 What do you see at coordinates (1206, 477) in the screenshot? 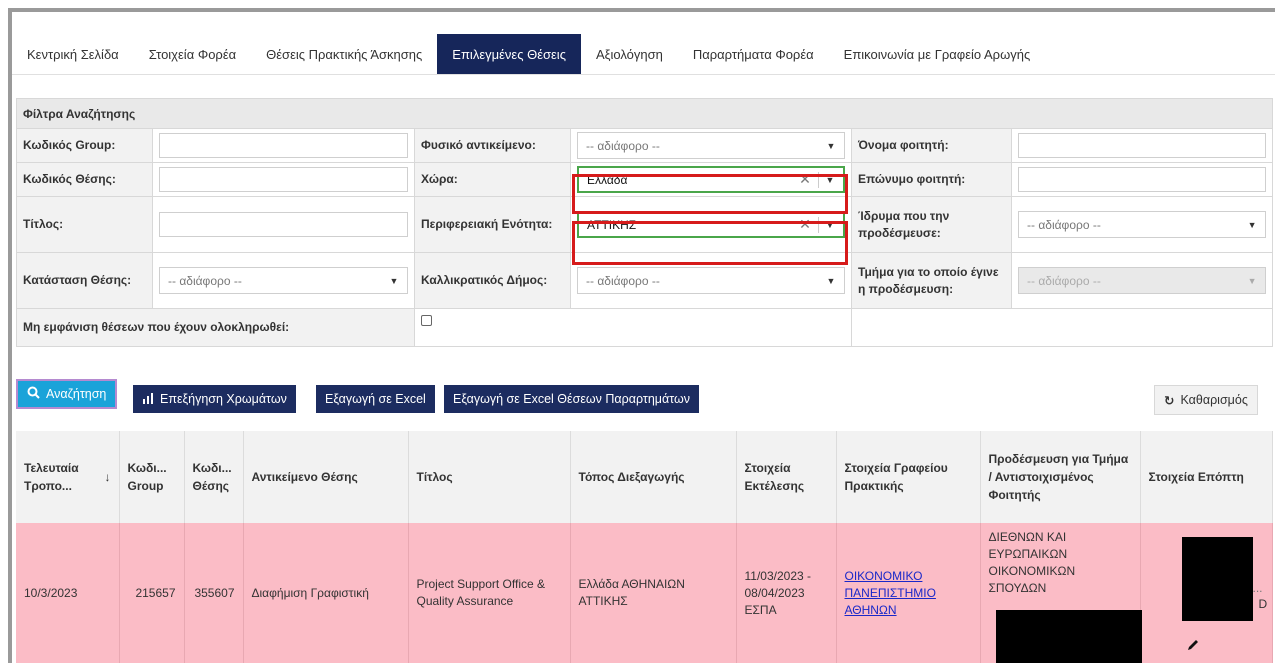
I see `col-supervisor: Στοιχεία Επόπτη` at bounding box center [1206, 477].